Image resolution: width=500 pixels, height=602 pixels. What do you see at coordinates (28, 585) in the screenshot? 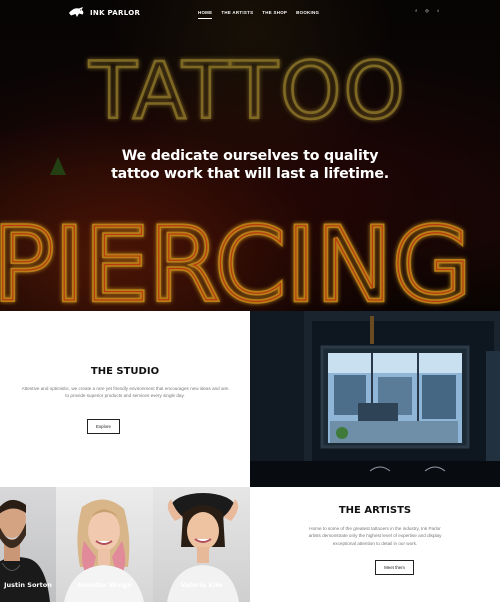
I see `artist-name: Justin Sorton` at bounding box center [28, 585].